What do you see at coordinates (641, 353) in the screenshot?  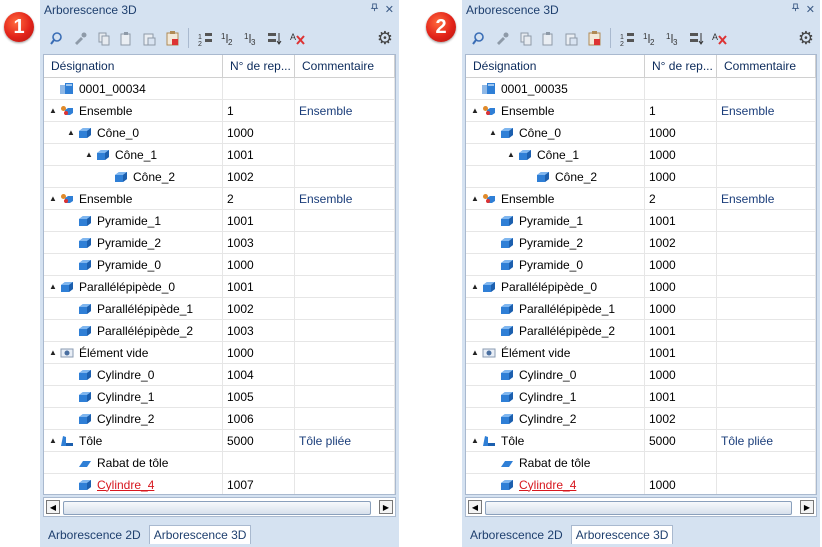 I see `tree-row: ▲ Élément vide 1001` at bounding box center [641, 353].